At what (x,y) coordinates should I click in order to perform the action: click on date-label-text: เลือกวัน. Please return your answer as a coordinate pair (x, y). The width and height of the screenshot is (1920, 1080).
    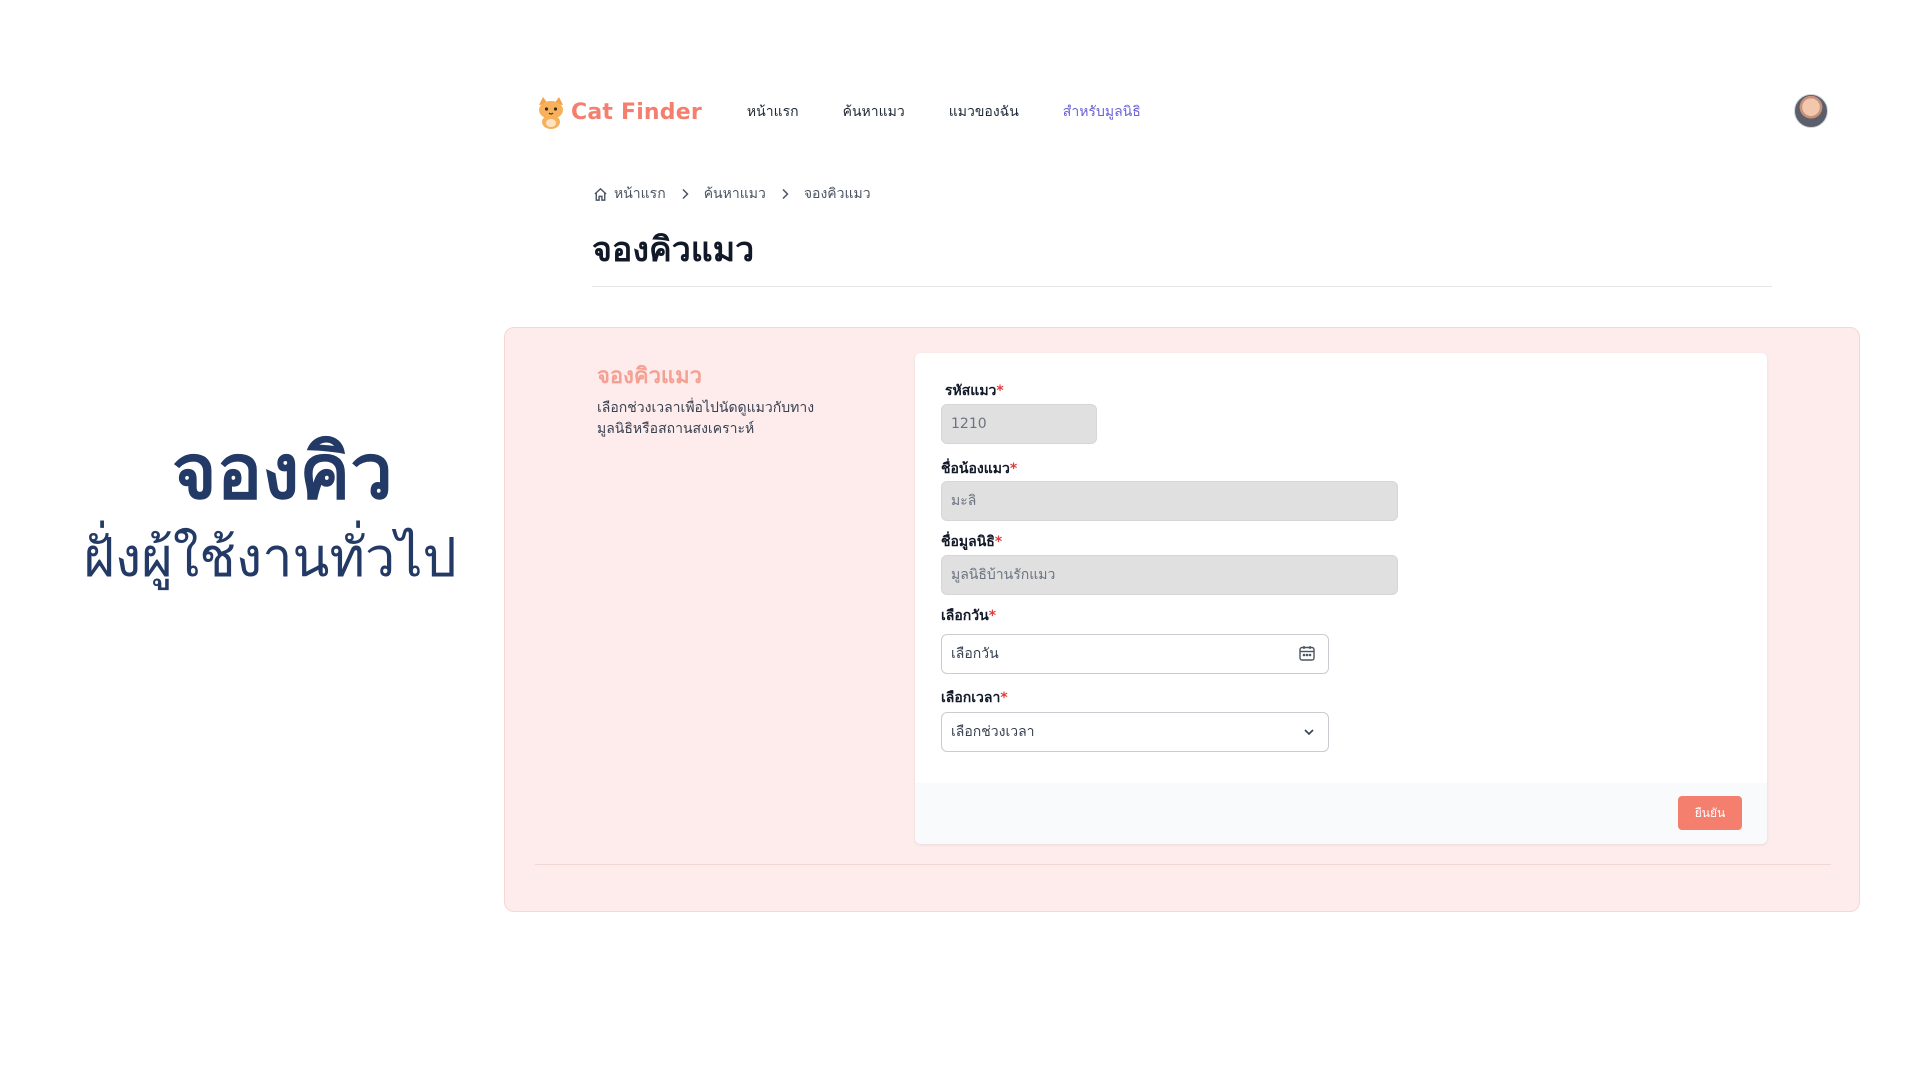
    Looking at the image, I should click on (965, 616).